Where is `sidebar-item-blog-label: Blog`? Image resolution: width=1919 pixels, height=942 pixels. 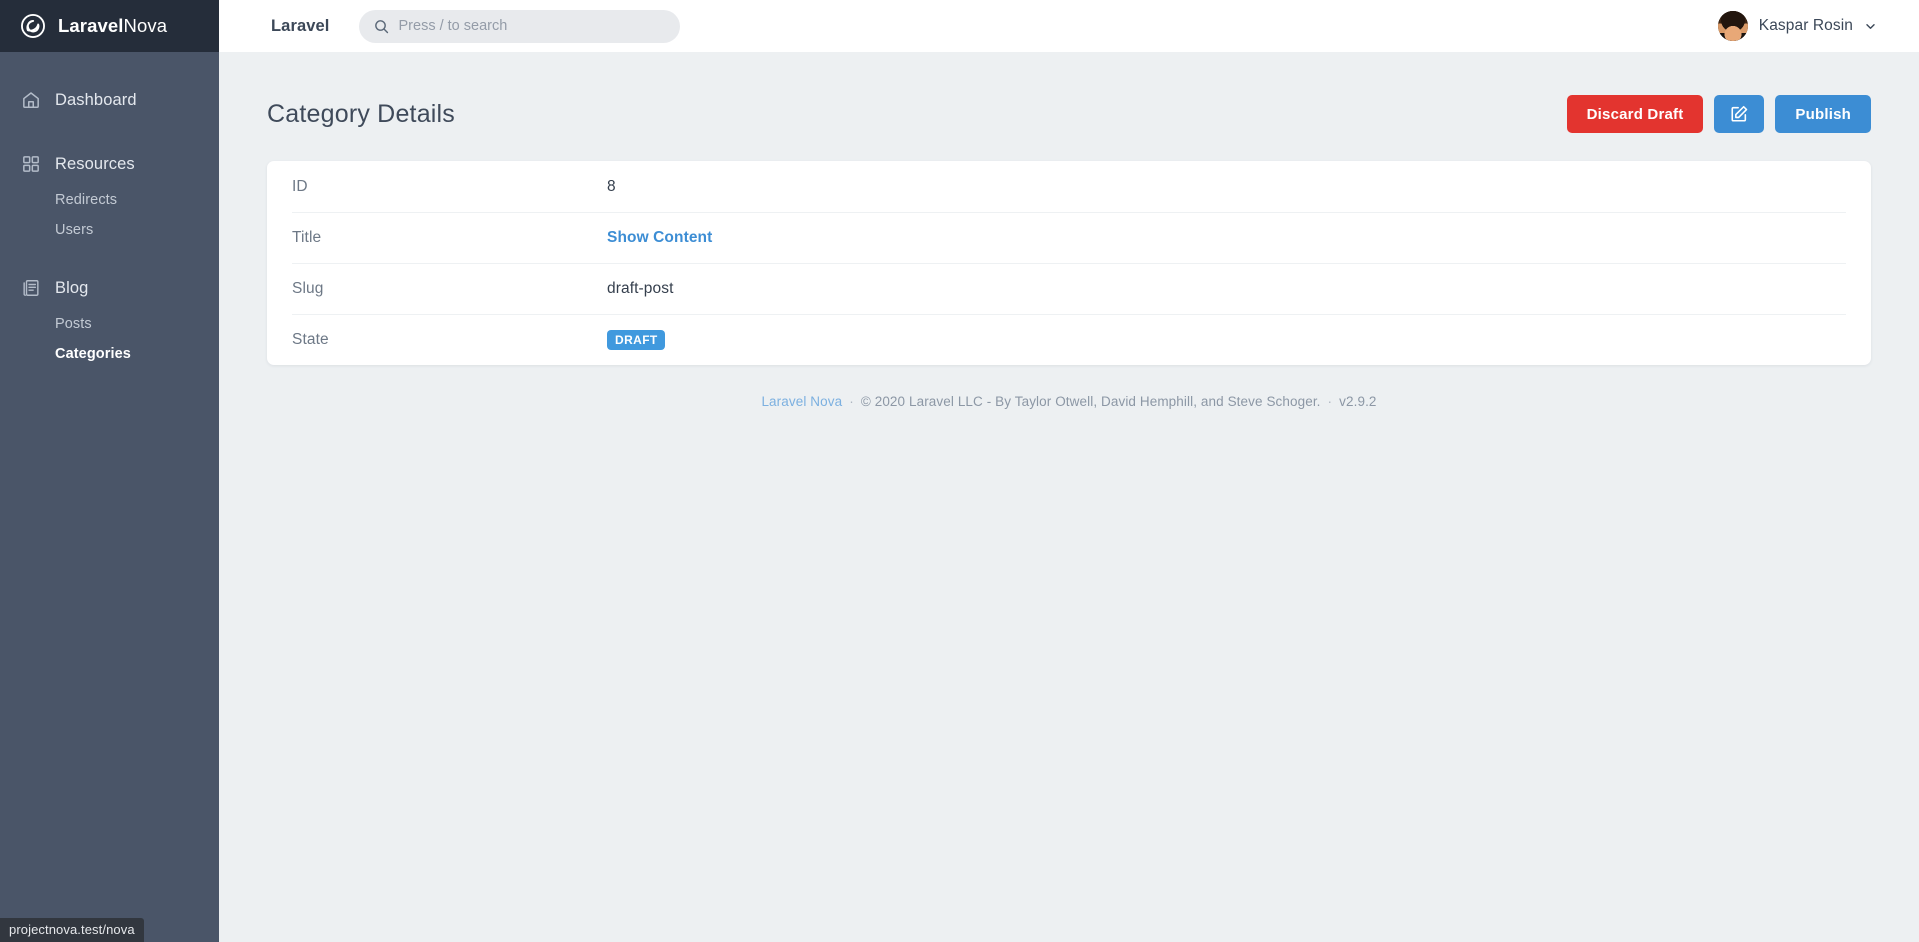 sidebar-item-blog-label: Blog is located at coordinates (72, 287).